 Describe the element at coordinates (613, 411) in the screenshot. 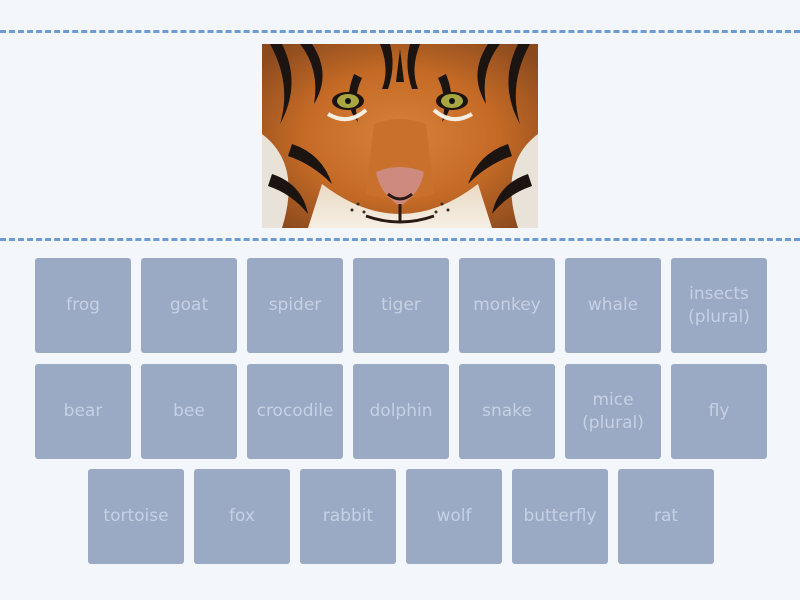

I see `answer-tile: mice (plural)` at that location.